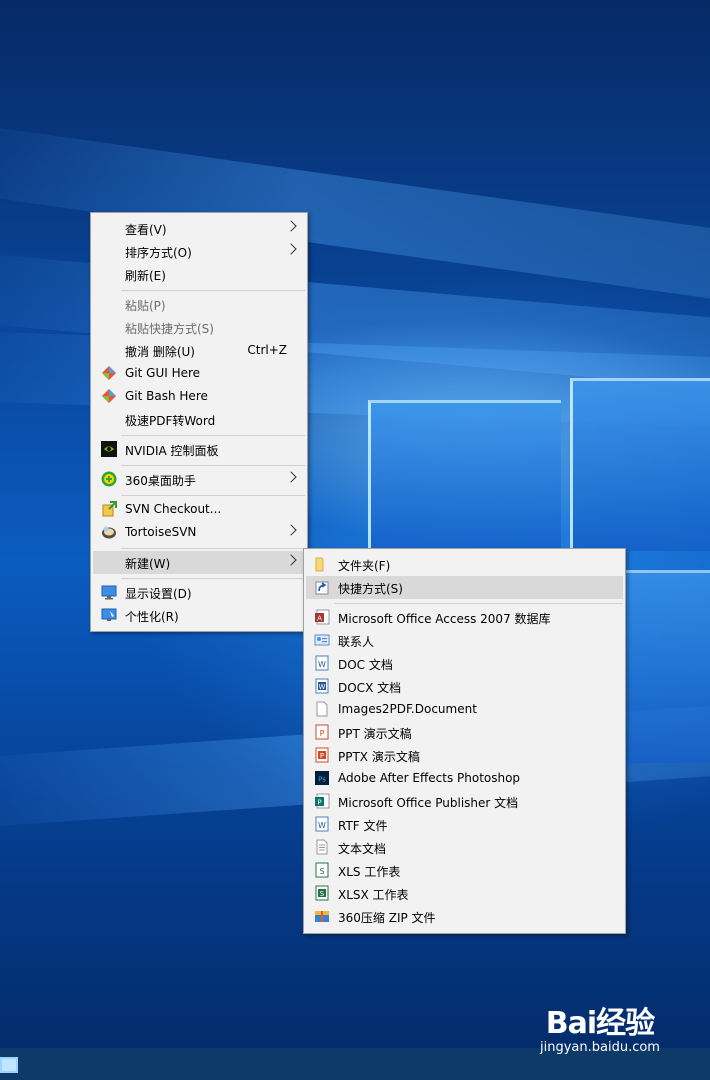 The height and width of the screenshot is (1080, 710). I want to click on contact-icon, so click(322, 640).